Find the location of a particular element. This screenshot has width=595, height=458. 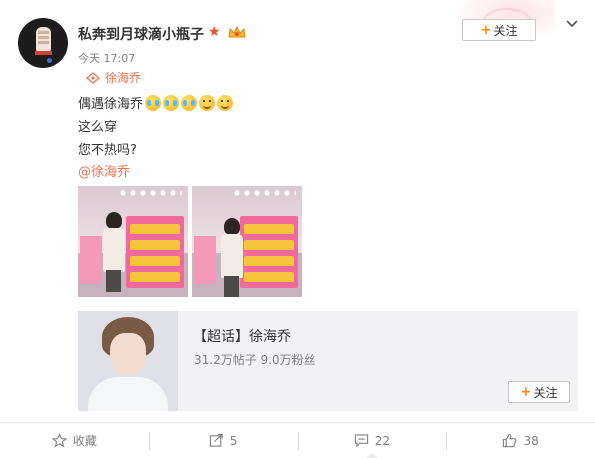

repost-button: 5 is located at coordinates (223, 440).